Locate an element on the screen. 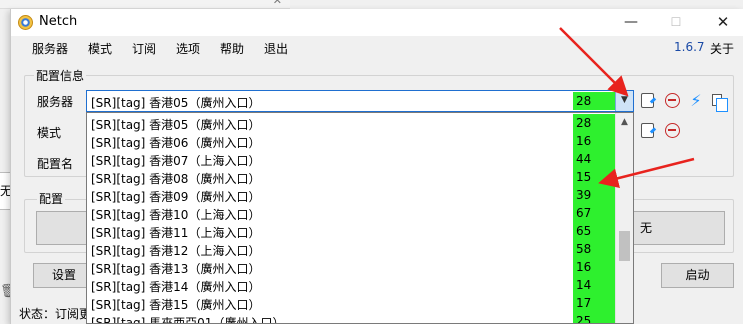 This screenshot has height=324, width=743. dropdown-item: [SR][tag] 馬來西亞01（廣州入口） 25 is located at coordinates (351, 318).